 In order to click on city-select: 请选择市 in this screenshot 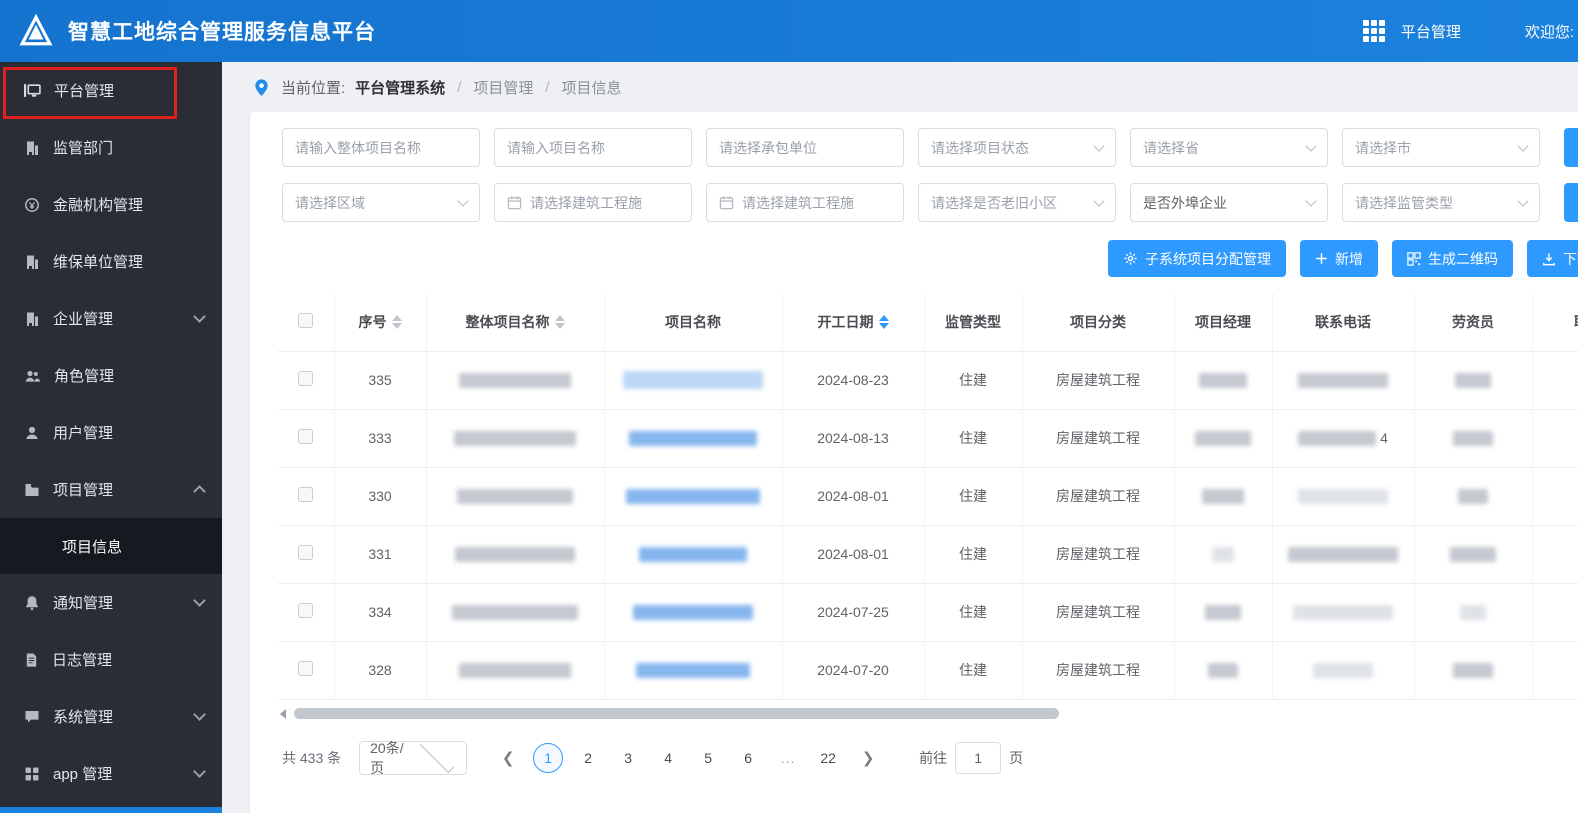, I will do `click(1441, 147)`.